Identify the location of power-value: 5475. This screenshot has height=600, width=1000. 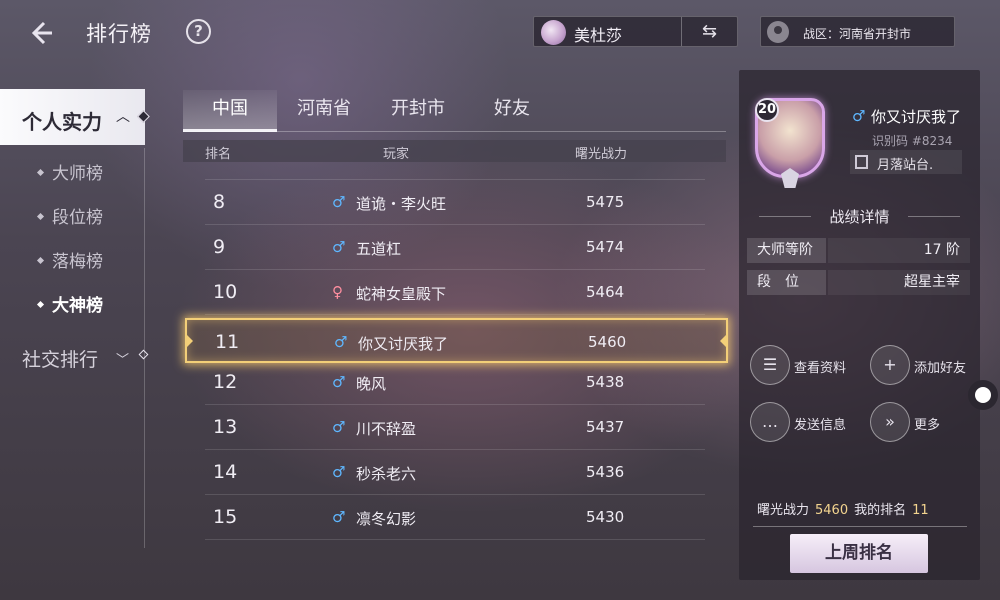
(605, 202).